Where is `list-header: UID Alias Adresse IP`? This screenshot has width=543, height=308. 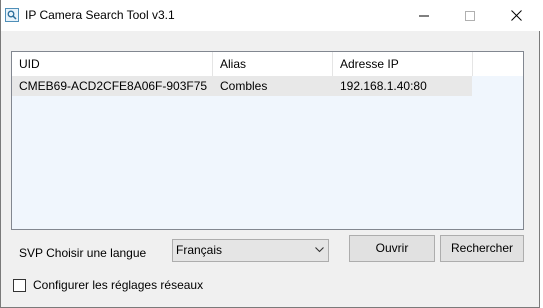
list-header: UID Alias Adresse IP is located at coordinates (267, 64).